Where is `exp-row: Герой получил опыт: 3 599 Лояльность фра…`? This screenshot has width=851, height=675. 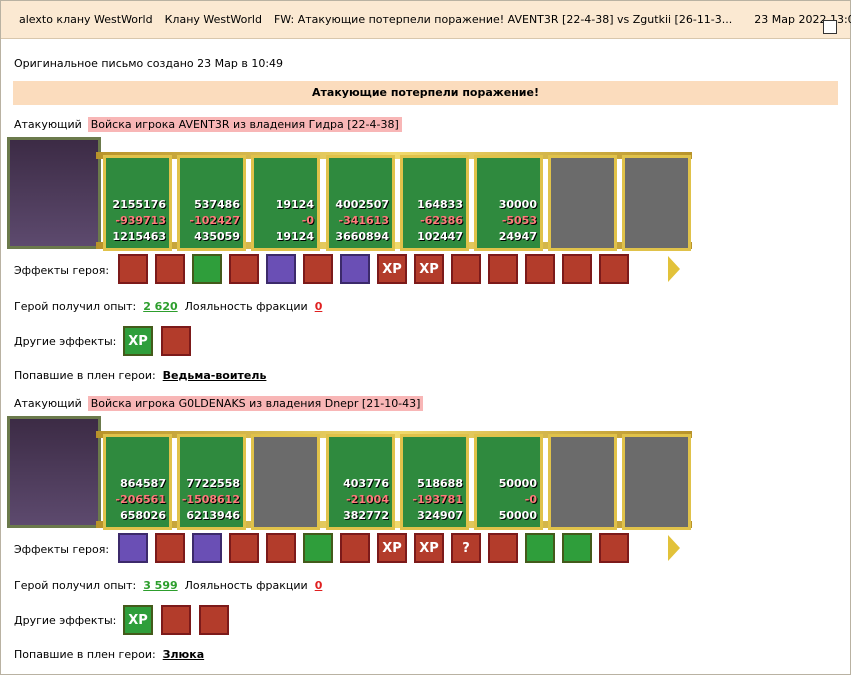 exp-row: Герой получил опыт: 3 599 Лояльность фра… is located at coordinates (168, 585).